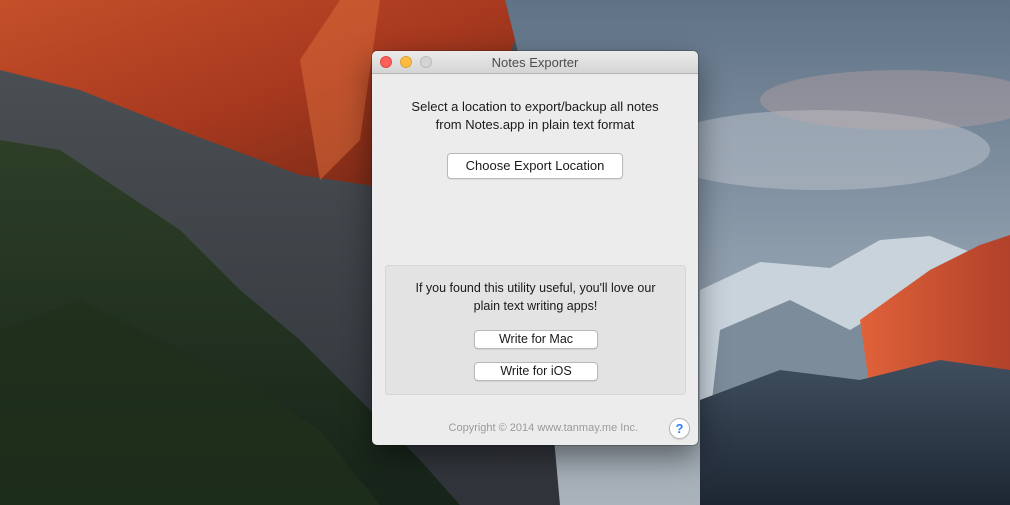 This screenshot has height=505, width=1010. What do you see at coordinates (536, 339) in the screenshot?
I see `write-for-mac-button: Write for Mac` at bounding box center [536, 339].